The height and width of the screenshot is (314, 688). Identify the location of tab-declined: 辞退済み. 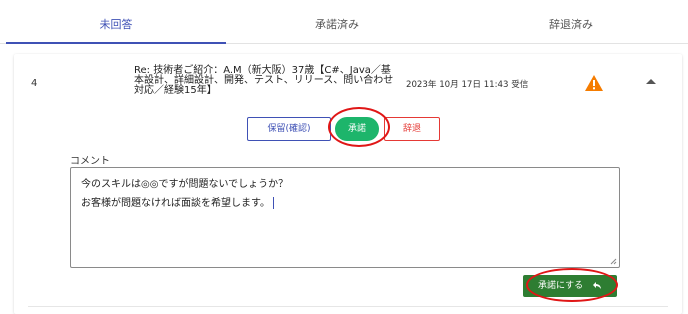
(571, 22).